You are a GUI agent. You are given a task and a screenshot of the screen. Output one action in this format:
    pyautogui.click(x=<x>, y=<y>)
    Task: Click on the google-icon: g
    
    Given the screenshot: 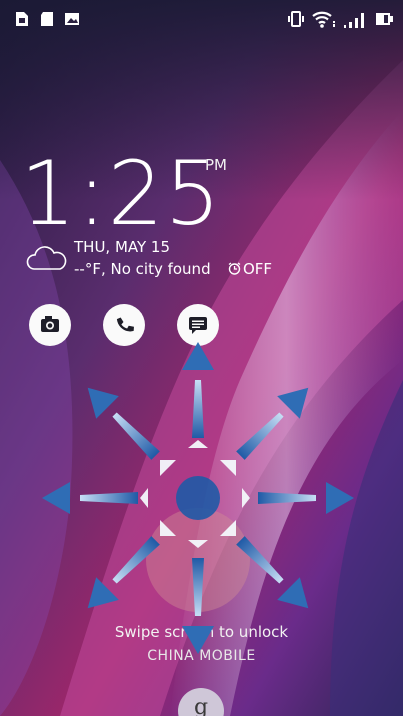 What is the action you would take?
    pyautogui.click(x=201, y=705)
    